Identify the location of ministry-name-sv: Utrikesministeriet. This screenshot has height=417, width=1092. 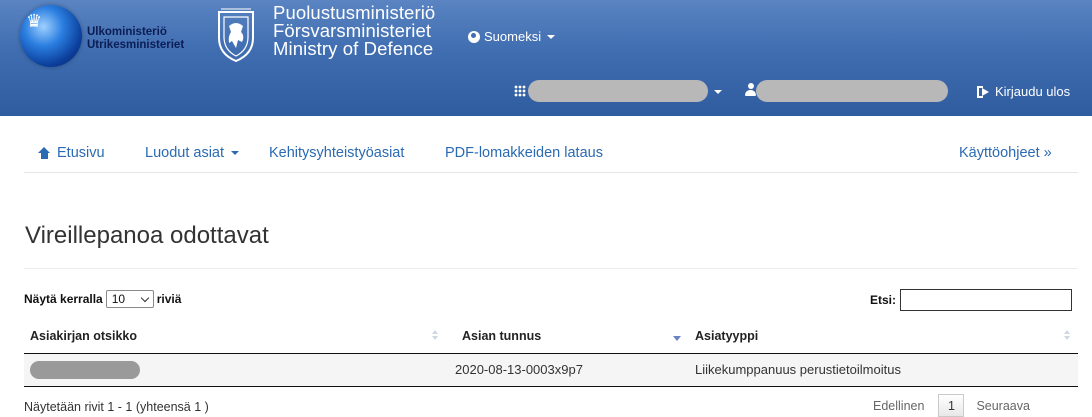
(136, 45).